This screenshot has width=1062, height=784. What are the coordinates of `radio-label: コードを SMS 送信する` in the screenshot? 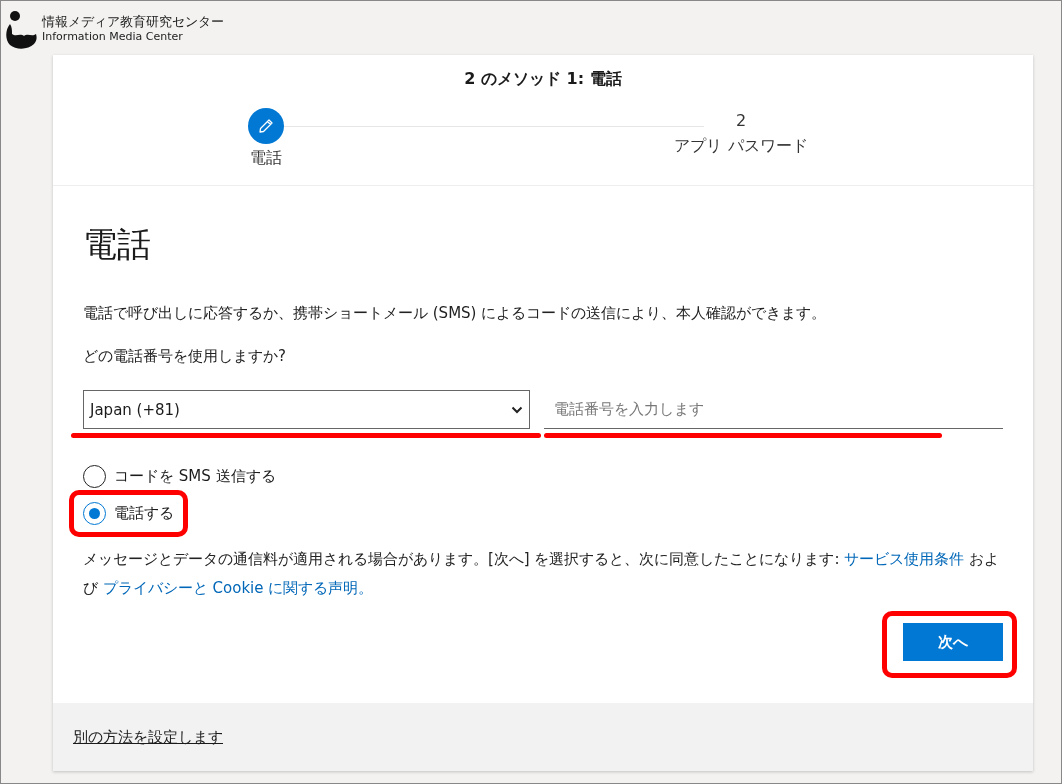 It's located at (195, 476).